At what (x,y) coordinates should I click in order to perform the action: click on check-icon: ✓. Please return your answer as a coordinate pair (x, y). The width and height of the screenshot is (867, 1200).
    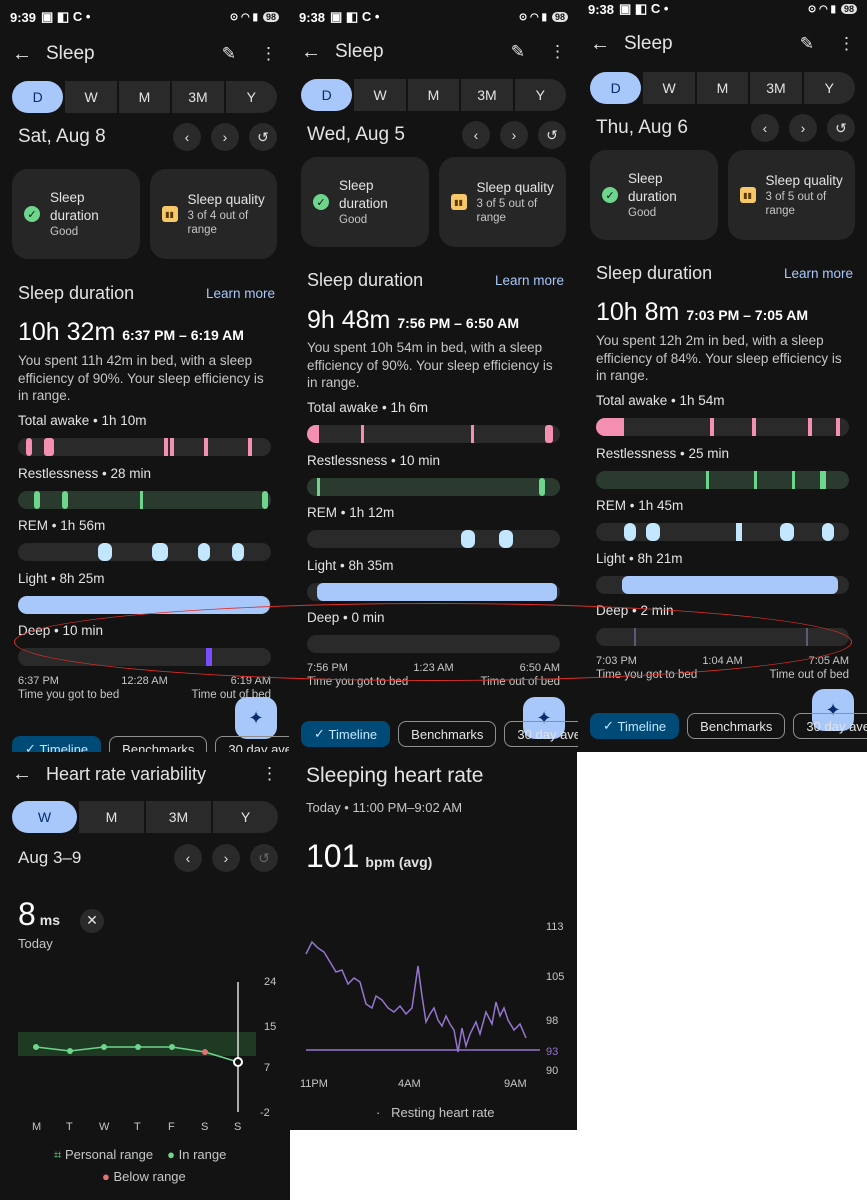
    Looking at the image, I should click on (321, 202).